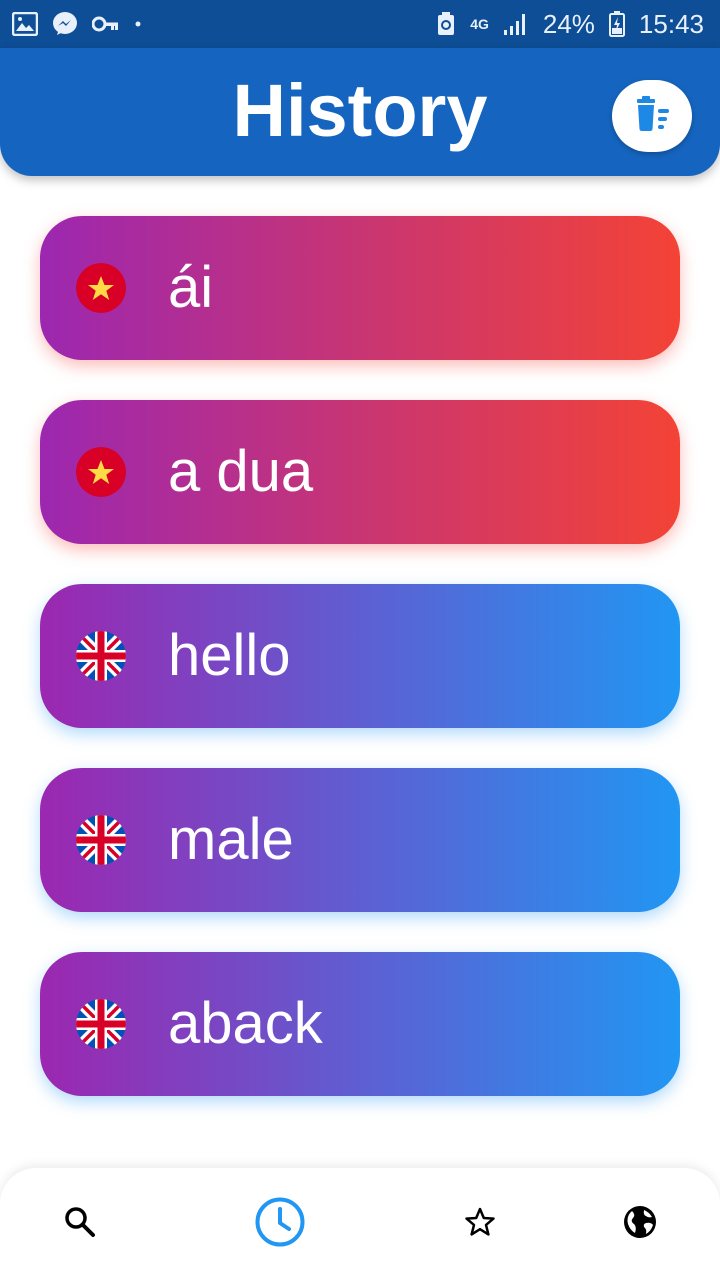 The width and height of the screenshot is (720, 1280). Describe the element at coordinates (360, 112) in the screenshot. I see `app-bar: History` at that location.